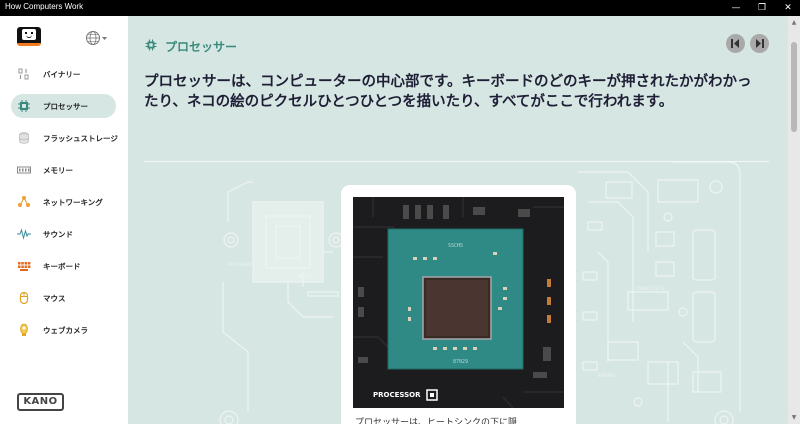 The image size is (800, 424). I want to click on sidebar-item-label: フラッシュストレージ, so click(80, 138).